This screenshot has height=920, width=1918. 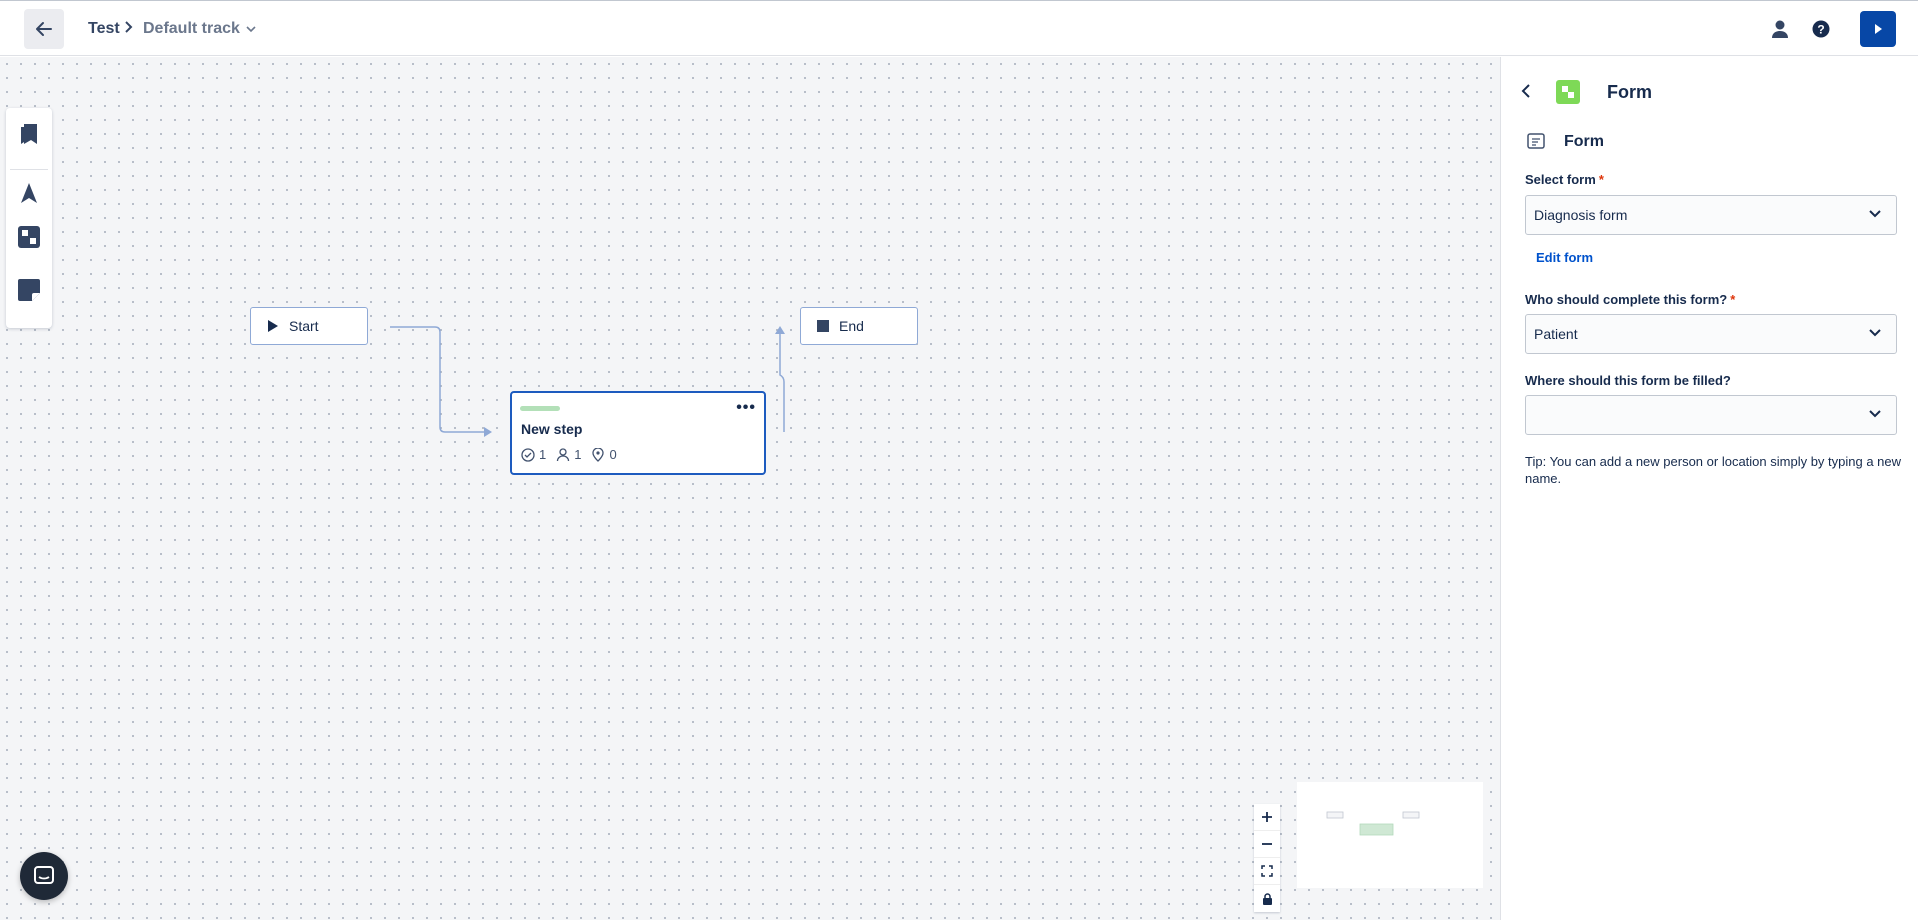 I want to click on edge-step-to-end, so click(x=782, y=380).